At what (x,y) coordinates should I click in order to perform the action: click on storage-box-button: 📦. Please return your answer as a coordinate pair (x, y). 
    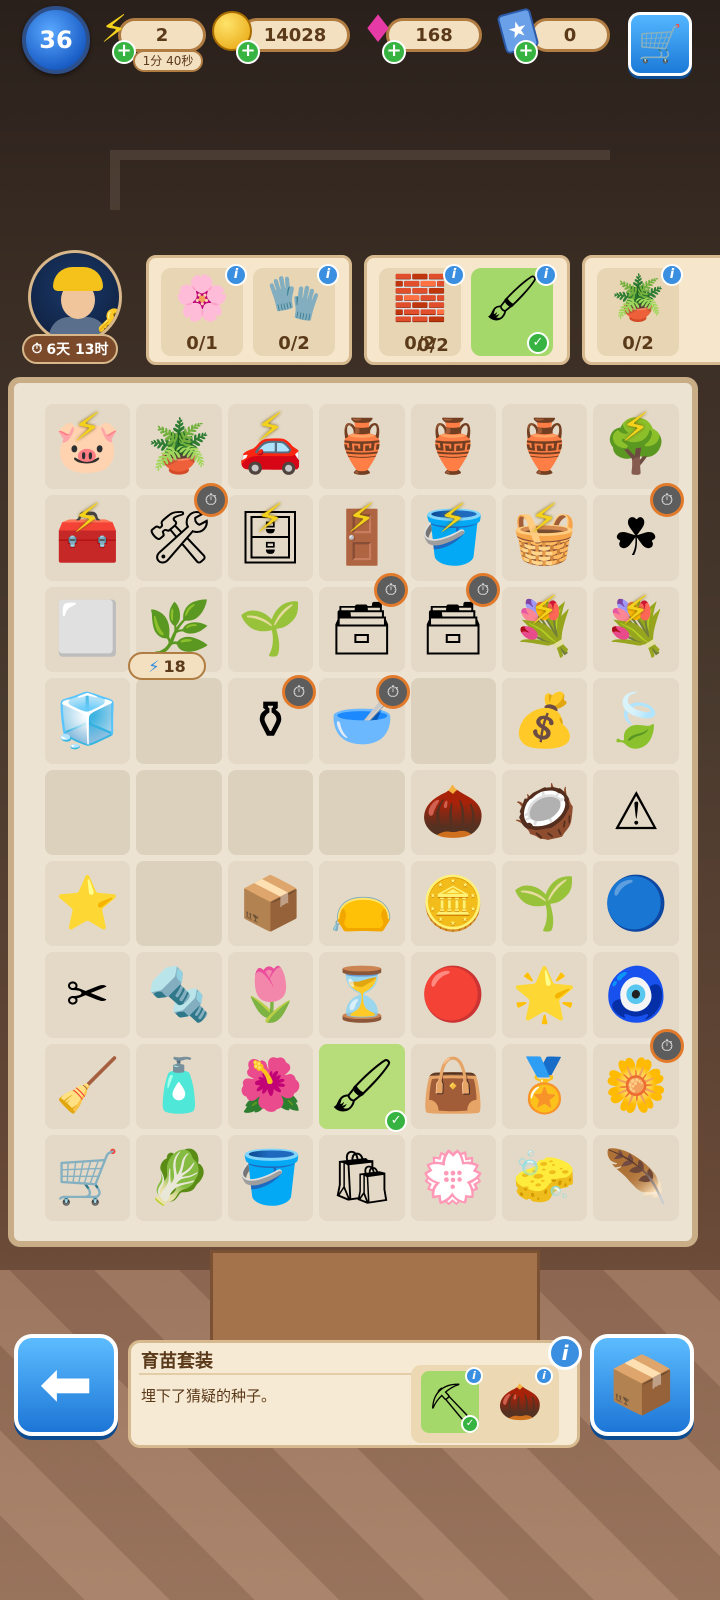
    Looking at the image, I should click on (642, 1385).